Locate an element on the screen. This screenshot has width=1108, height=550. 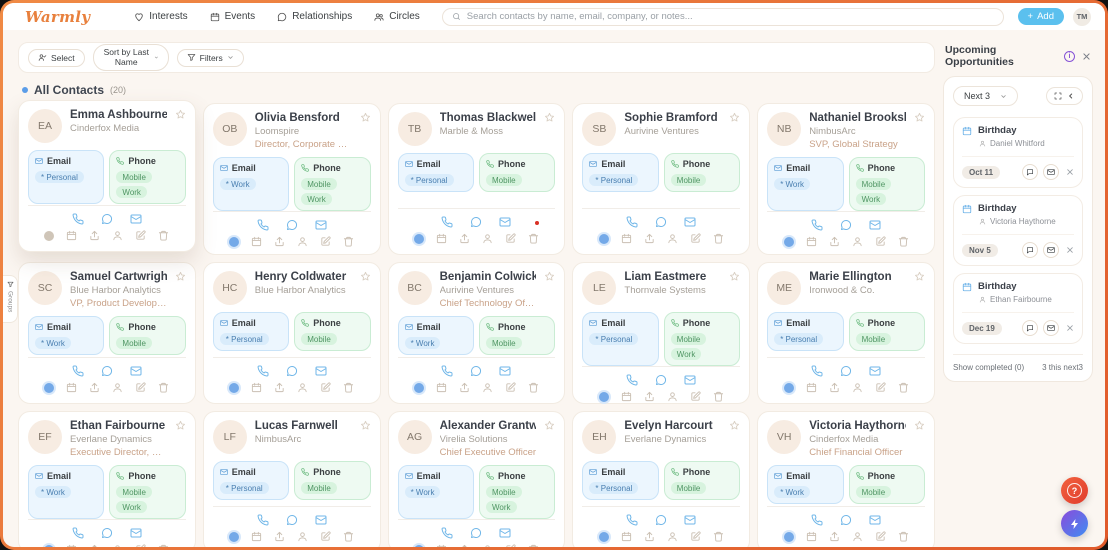
opportunity-card: Birthday Victoria Haythorne Nov 5 is located at coordinates (1018, 230).